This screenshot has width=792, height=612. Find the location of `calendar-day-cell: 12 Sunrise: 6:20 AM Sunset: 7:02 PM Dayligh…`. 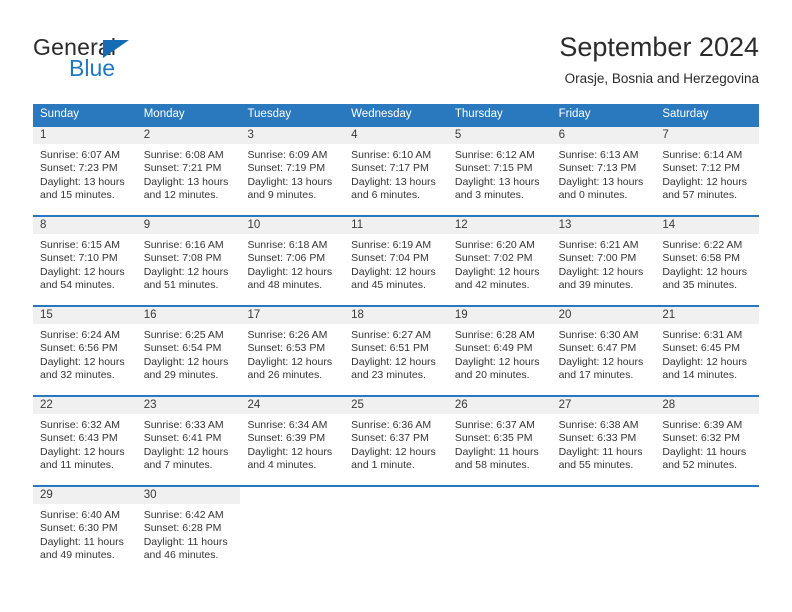

calendar-day-cell: 12 Sunrise: 6:20 AM Sunset: 7:02 PM Dayligh… is located at coordinates (499, 261).